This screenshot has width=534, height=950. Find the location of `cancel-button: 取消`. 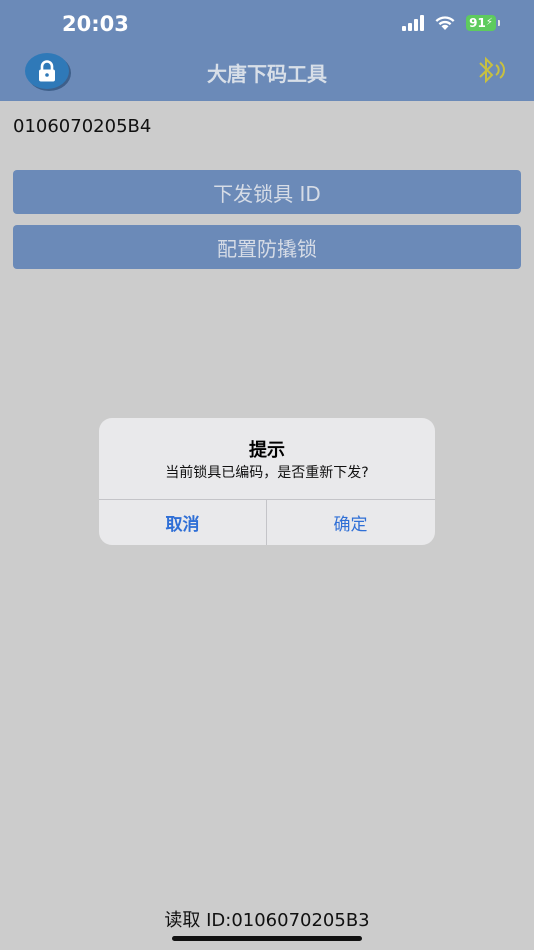

cancel-button: 取消 is located at coordinates (182, 522).